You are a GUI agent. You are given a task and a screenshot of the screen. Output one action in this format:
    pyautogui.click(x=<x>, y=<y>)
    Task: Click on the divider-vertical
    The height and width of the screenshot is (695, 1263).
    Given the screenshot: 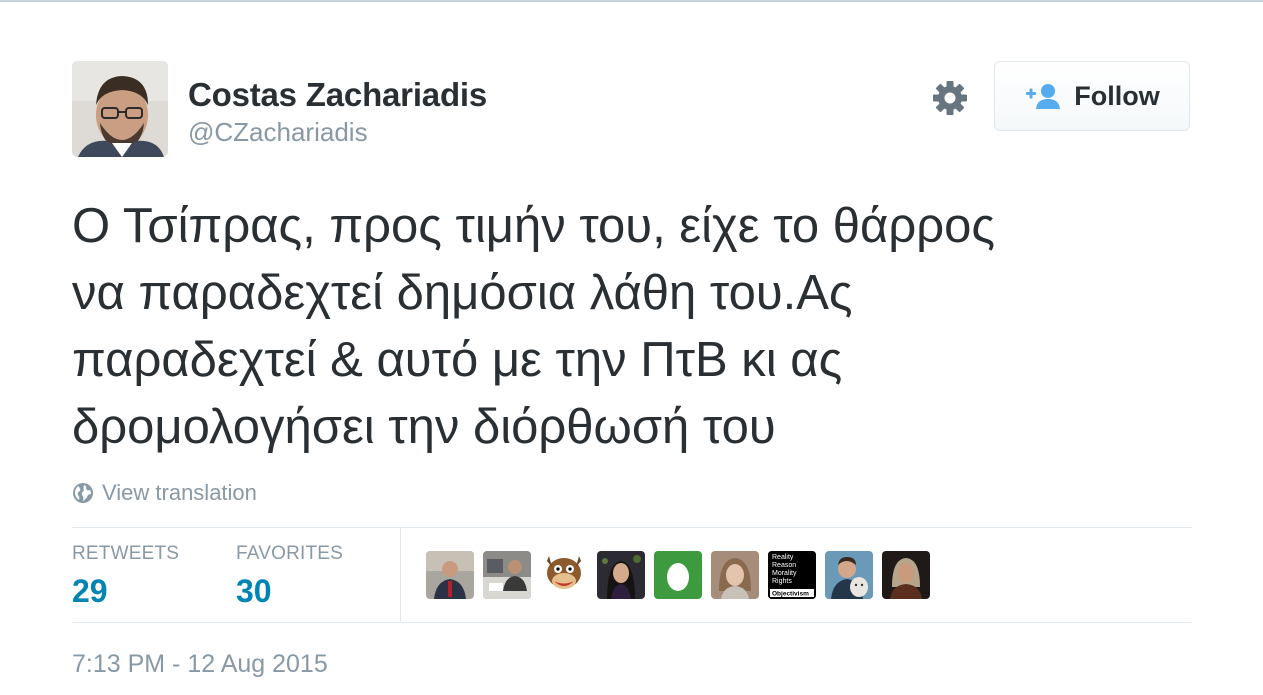 What is the action you would take?
    pyautogui.click(x=400, y=575)
    